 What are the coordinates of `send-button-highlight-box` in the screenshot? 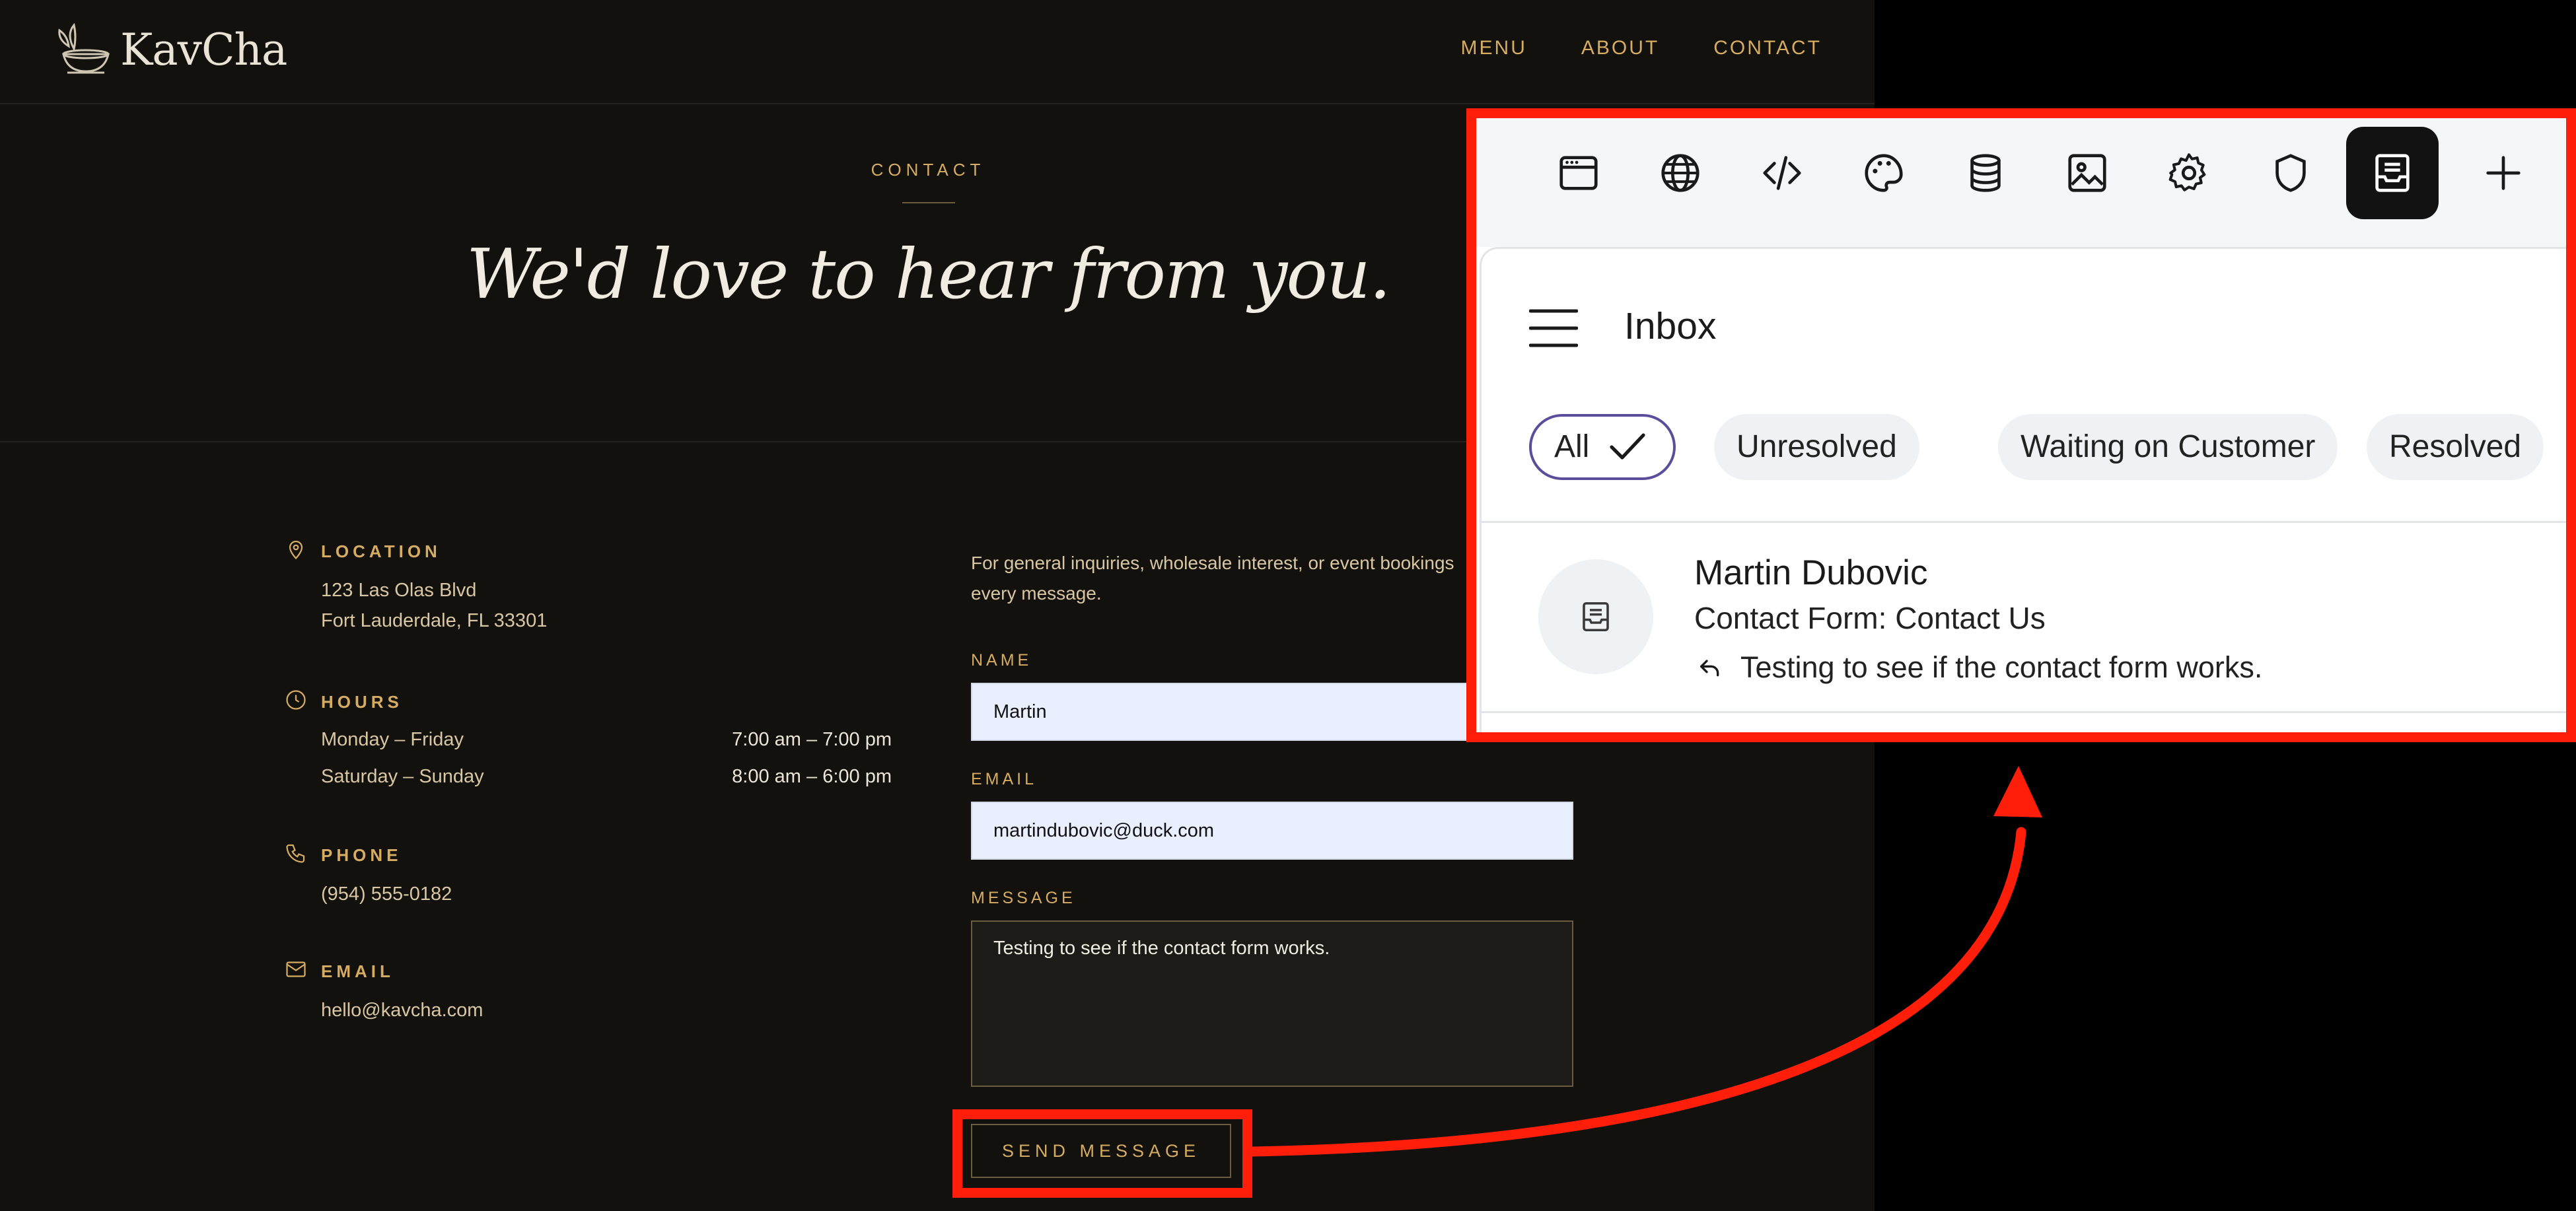 It's located at (1102, 1154).